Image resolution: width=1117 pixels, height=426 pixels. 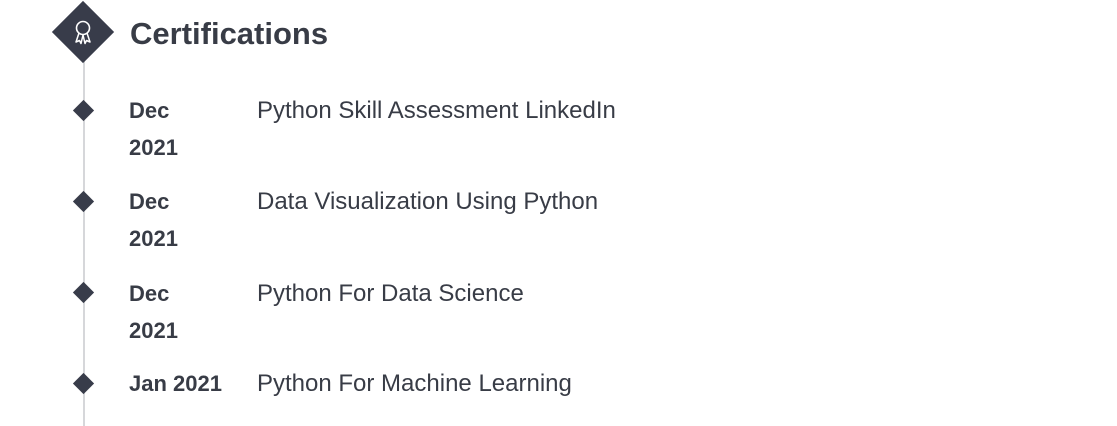 What do you see at coordinates (229, 33) in the screenshot?
I see `section-title: Certifications` at bounding box center [229, 33].